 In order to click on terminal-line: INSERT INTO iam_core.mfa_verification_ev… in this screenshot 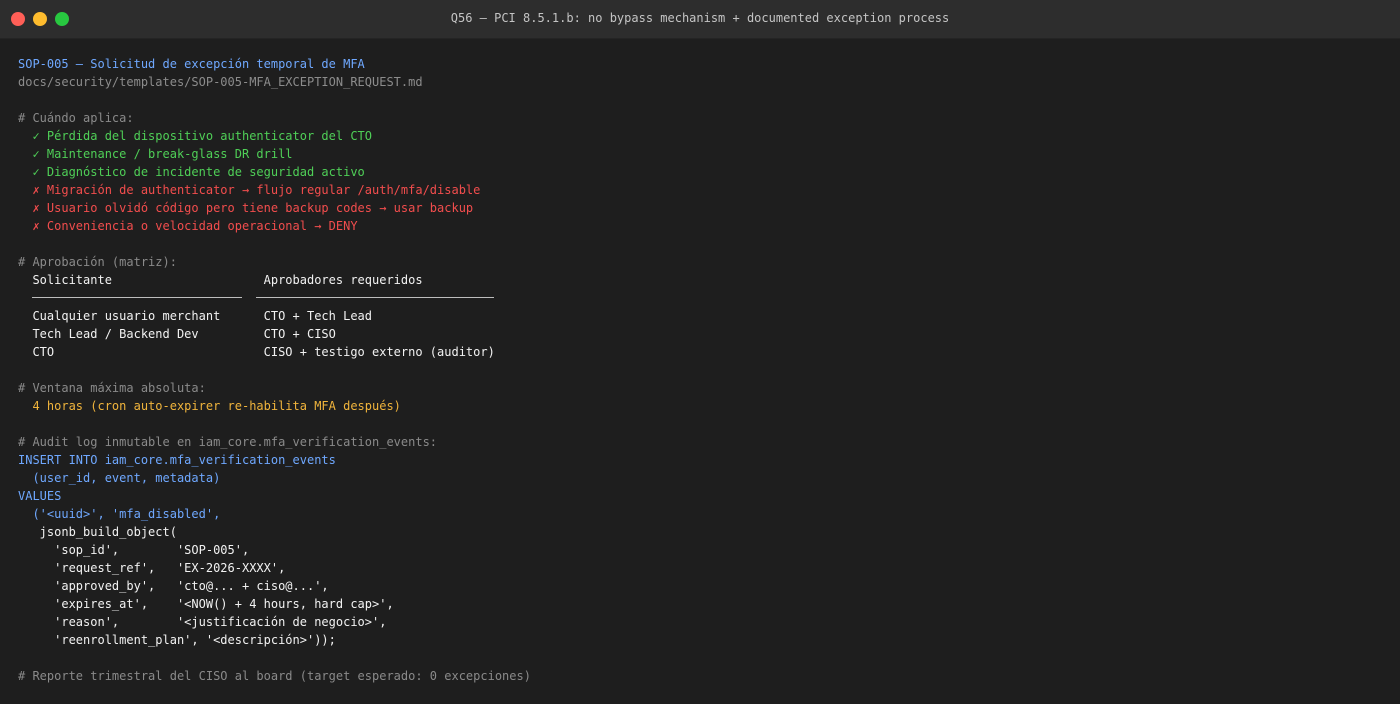, I will do `click(177, 460)`.